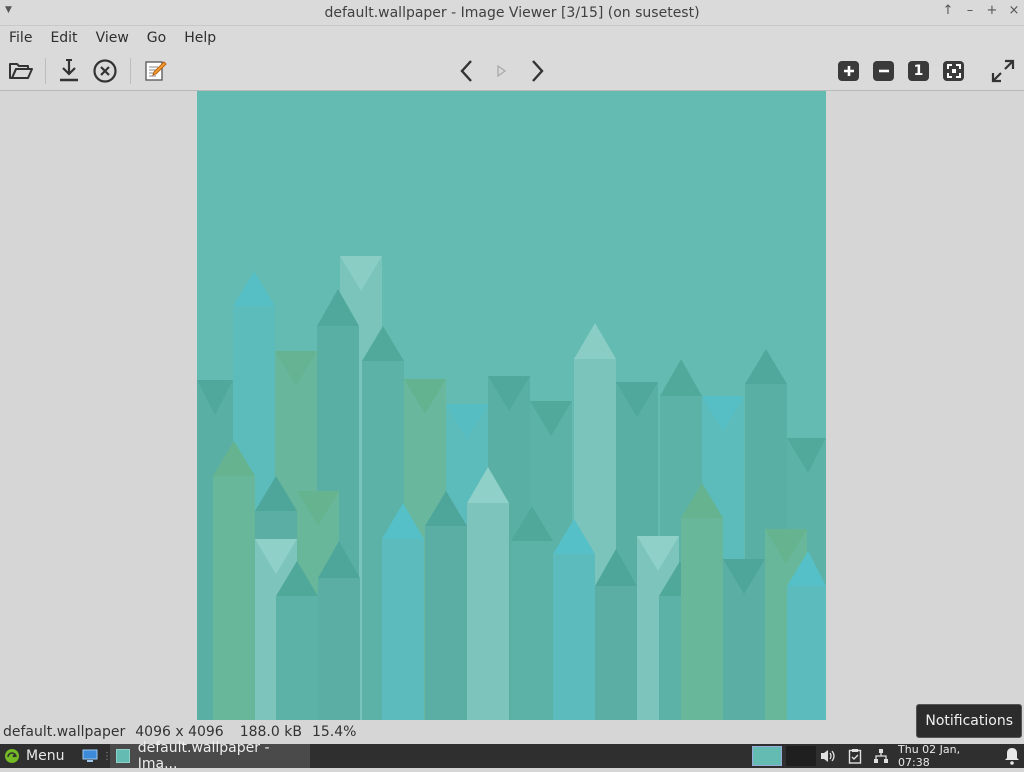 The image size is (1024, 772). I want to click on volume-icon, so click(828, 756).